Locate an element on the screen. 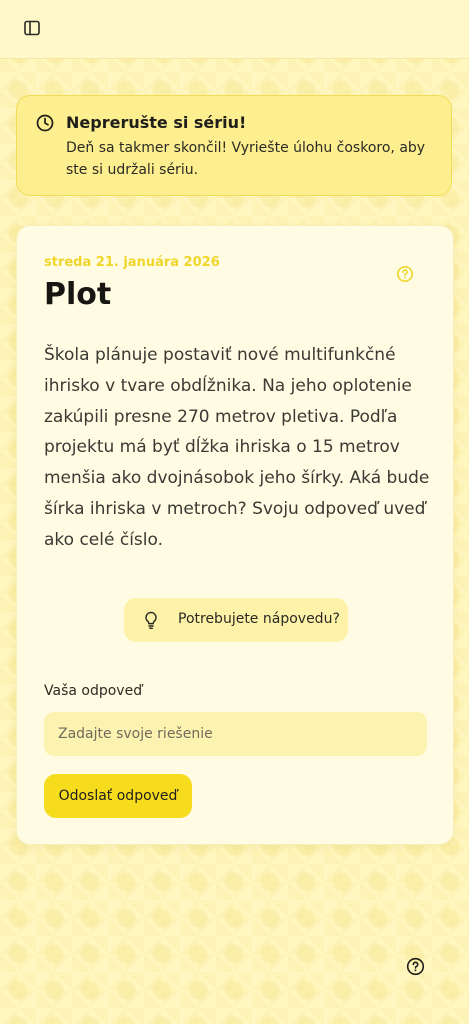  hint-button: Potrebujete nápovedu? is located at coordinates (236, 620).